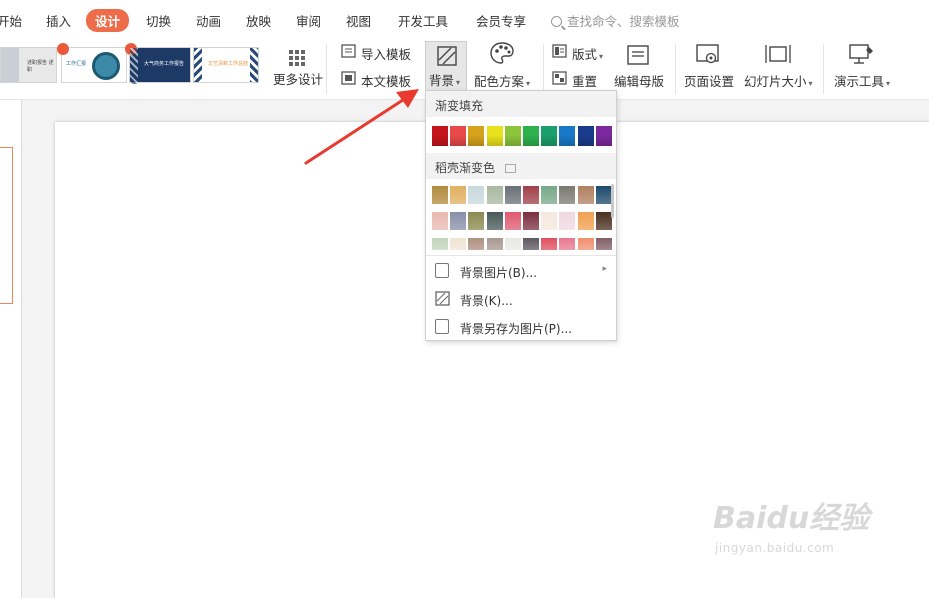 Image resolution: width=929 pixels, height=598 pixels. Describe the element at coordinates (775, 548) in the screenshot. I see `watermark-url: jingyan.baidu.com` at that location.